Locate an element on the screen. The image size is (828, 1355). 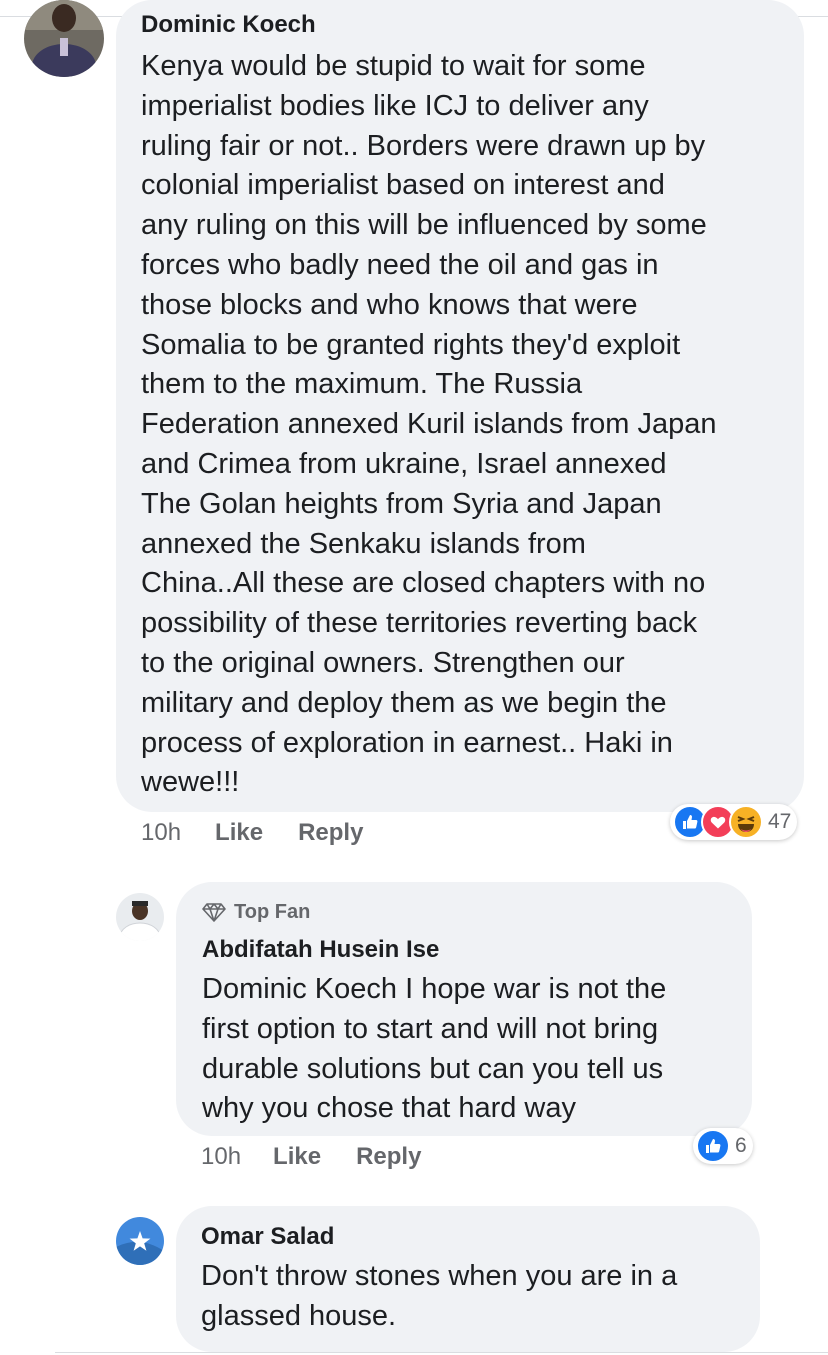
reaction-summary: 6 is located at coordinates (723, 1146).